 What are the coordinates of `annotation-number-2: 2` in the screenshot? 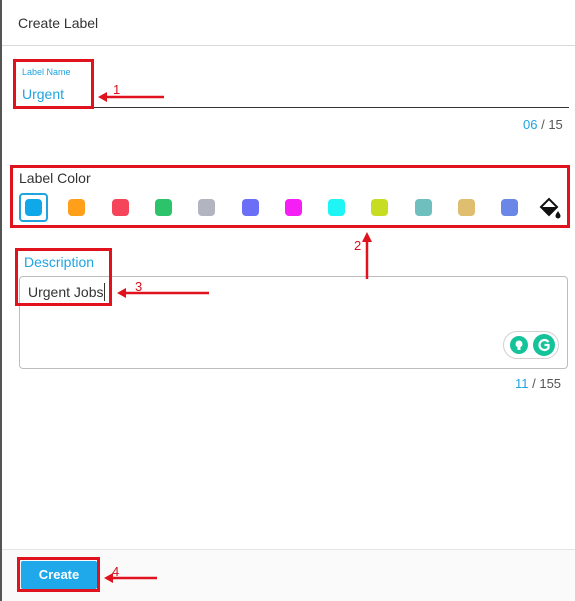 It's located at (358, 245).